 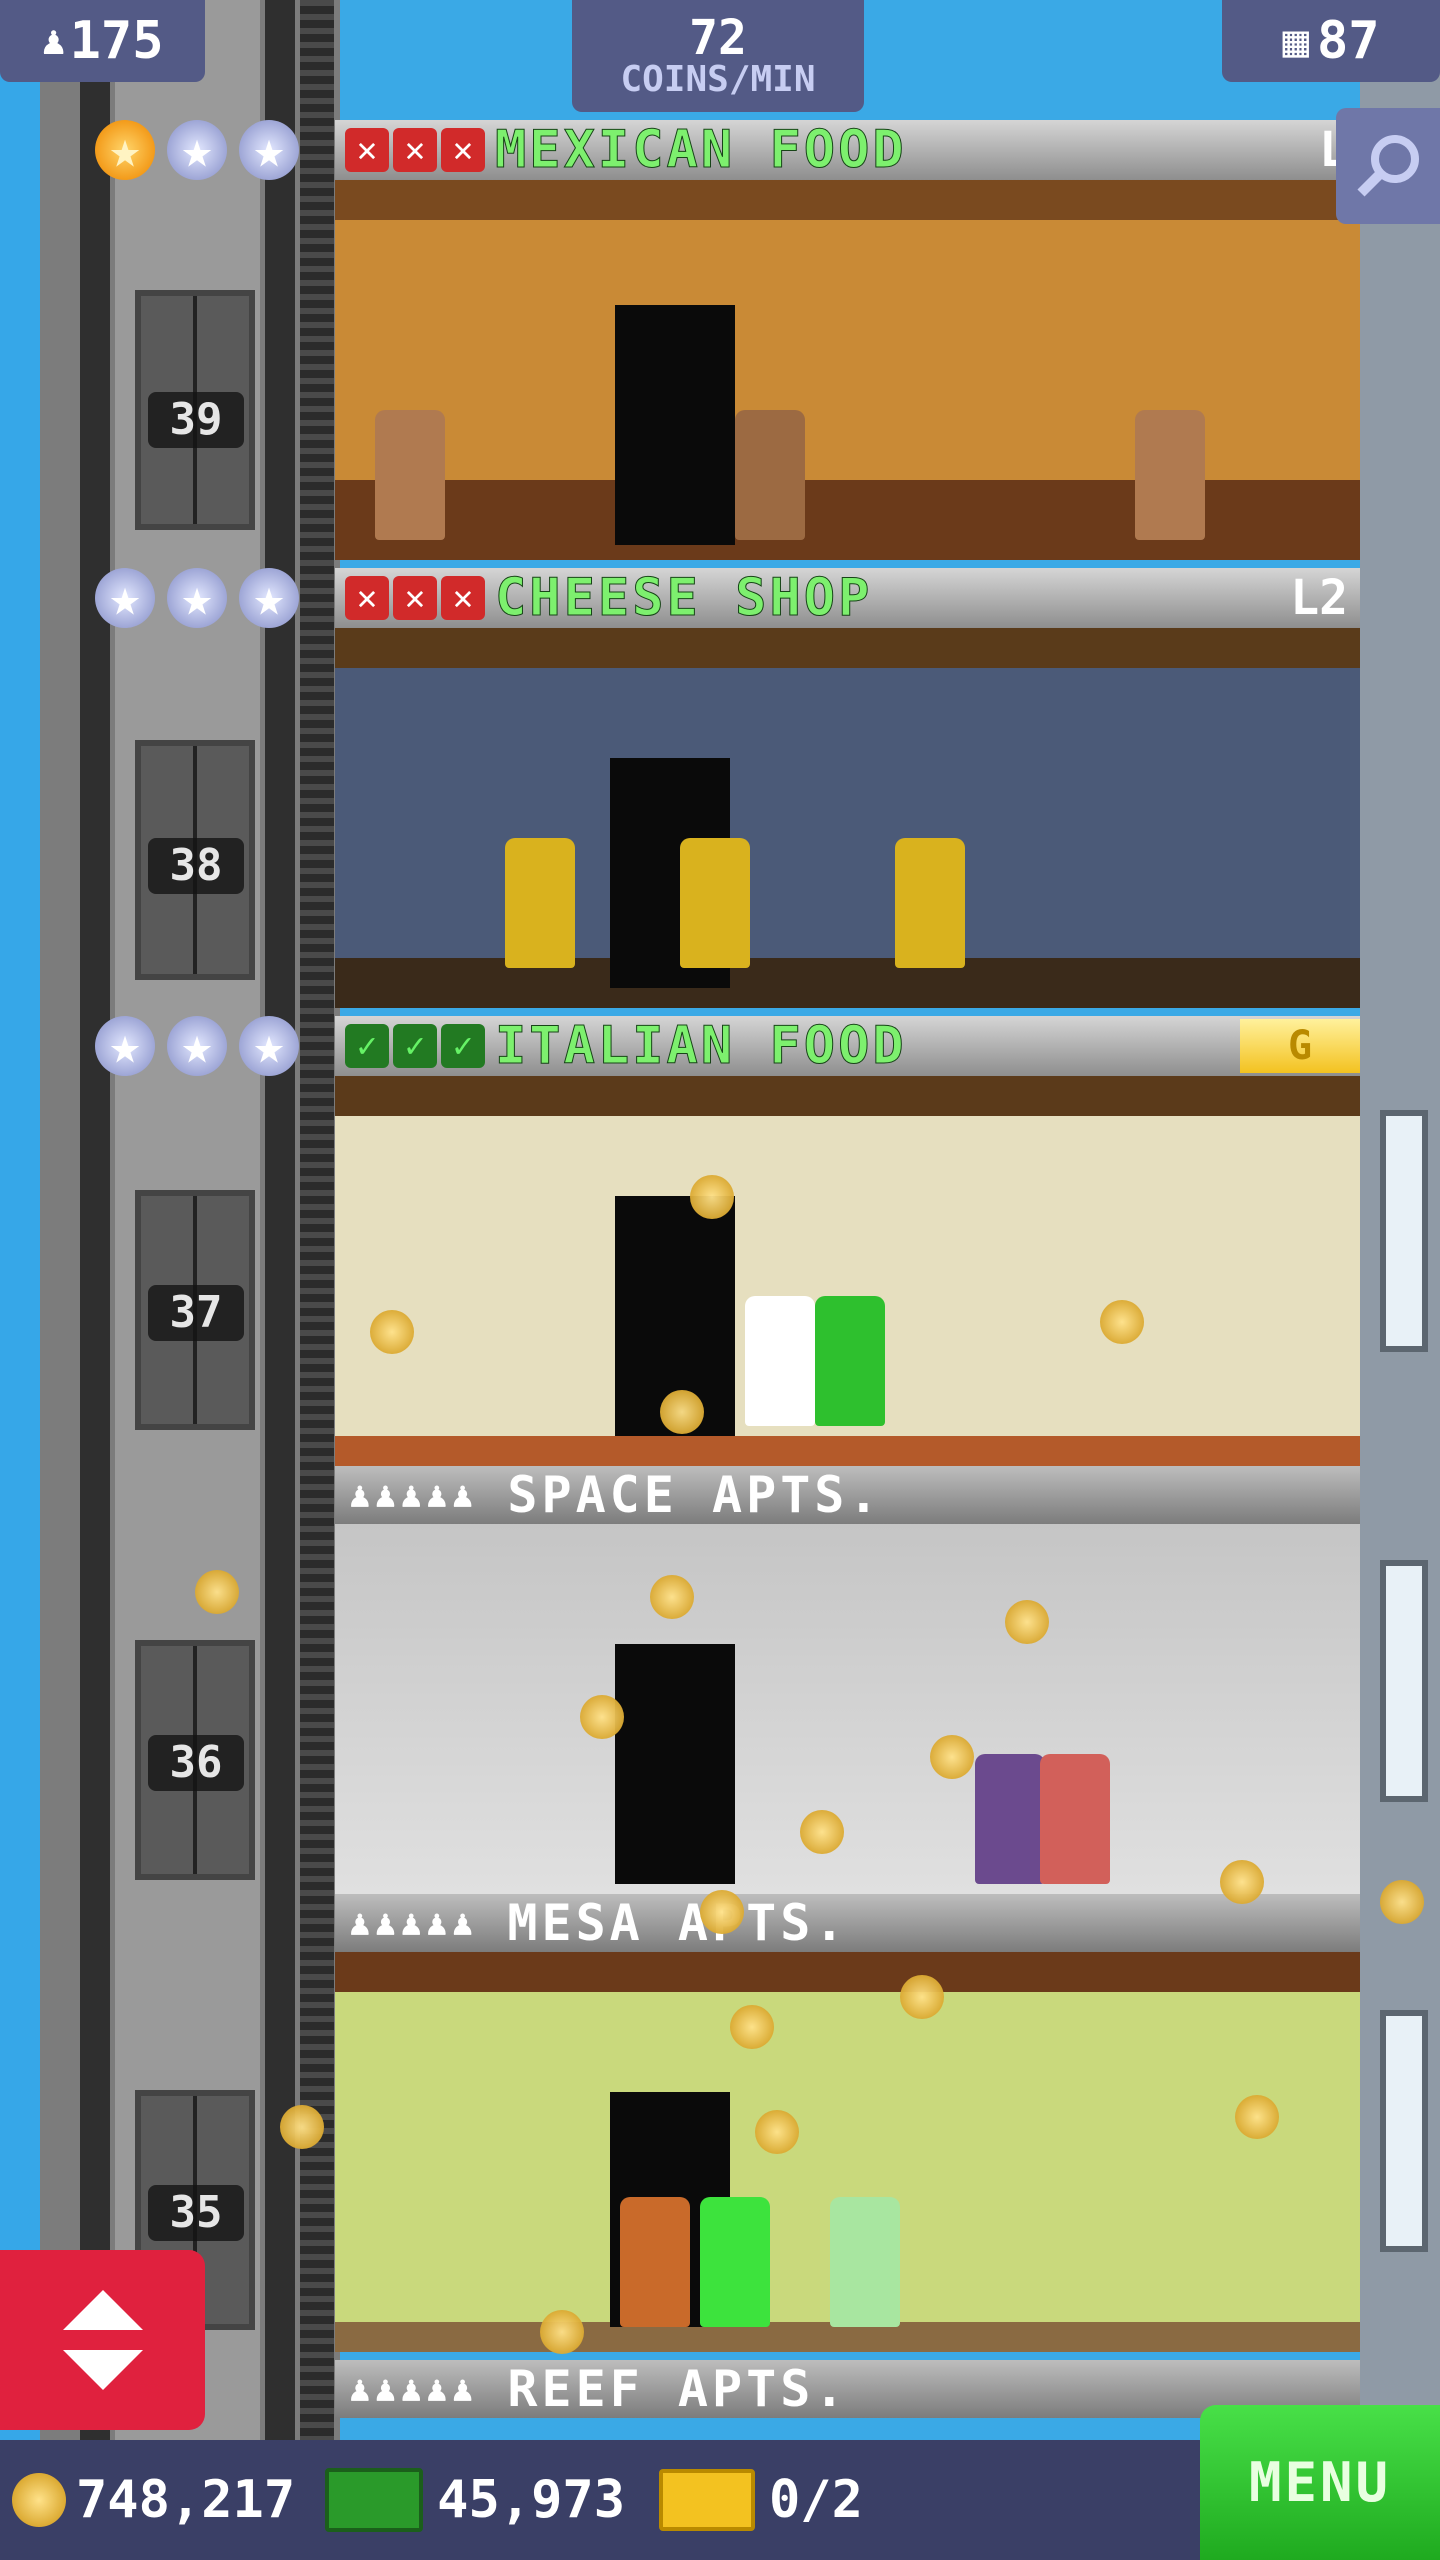 What do you see at coordinates (1300, 1046) in the screenshot?
I see `gold-badge: G` at bounding box center [1300, 1046].